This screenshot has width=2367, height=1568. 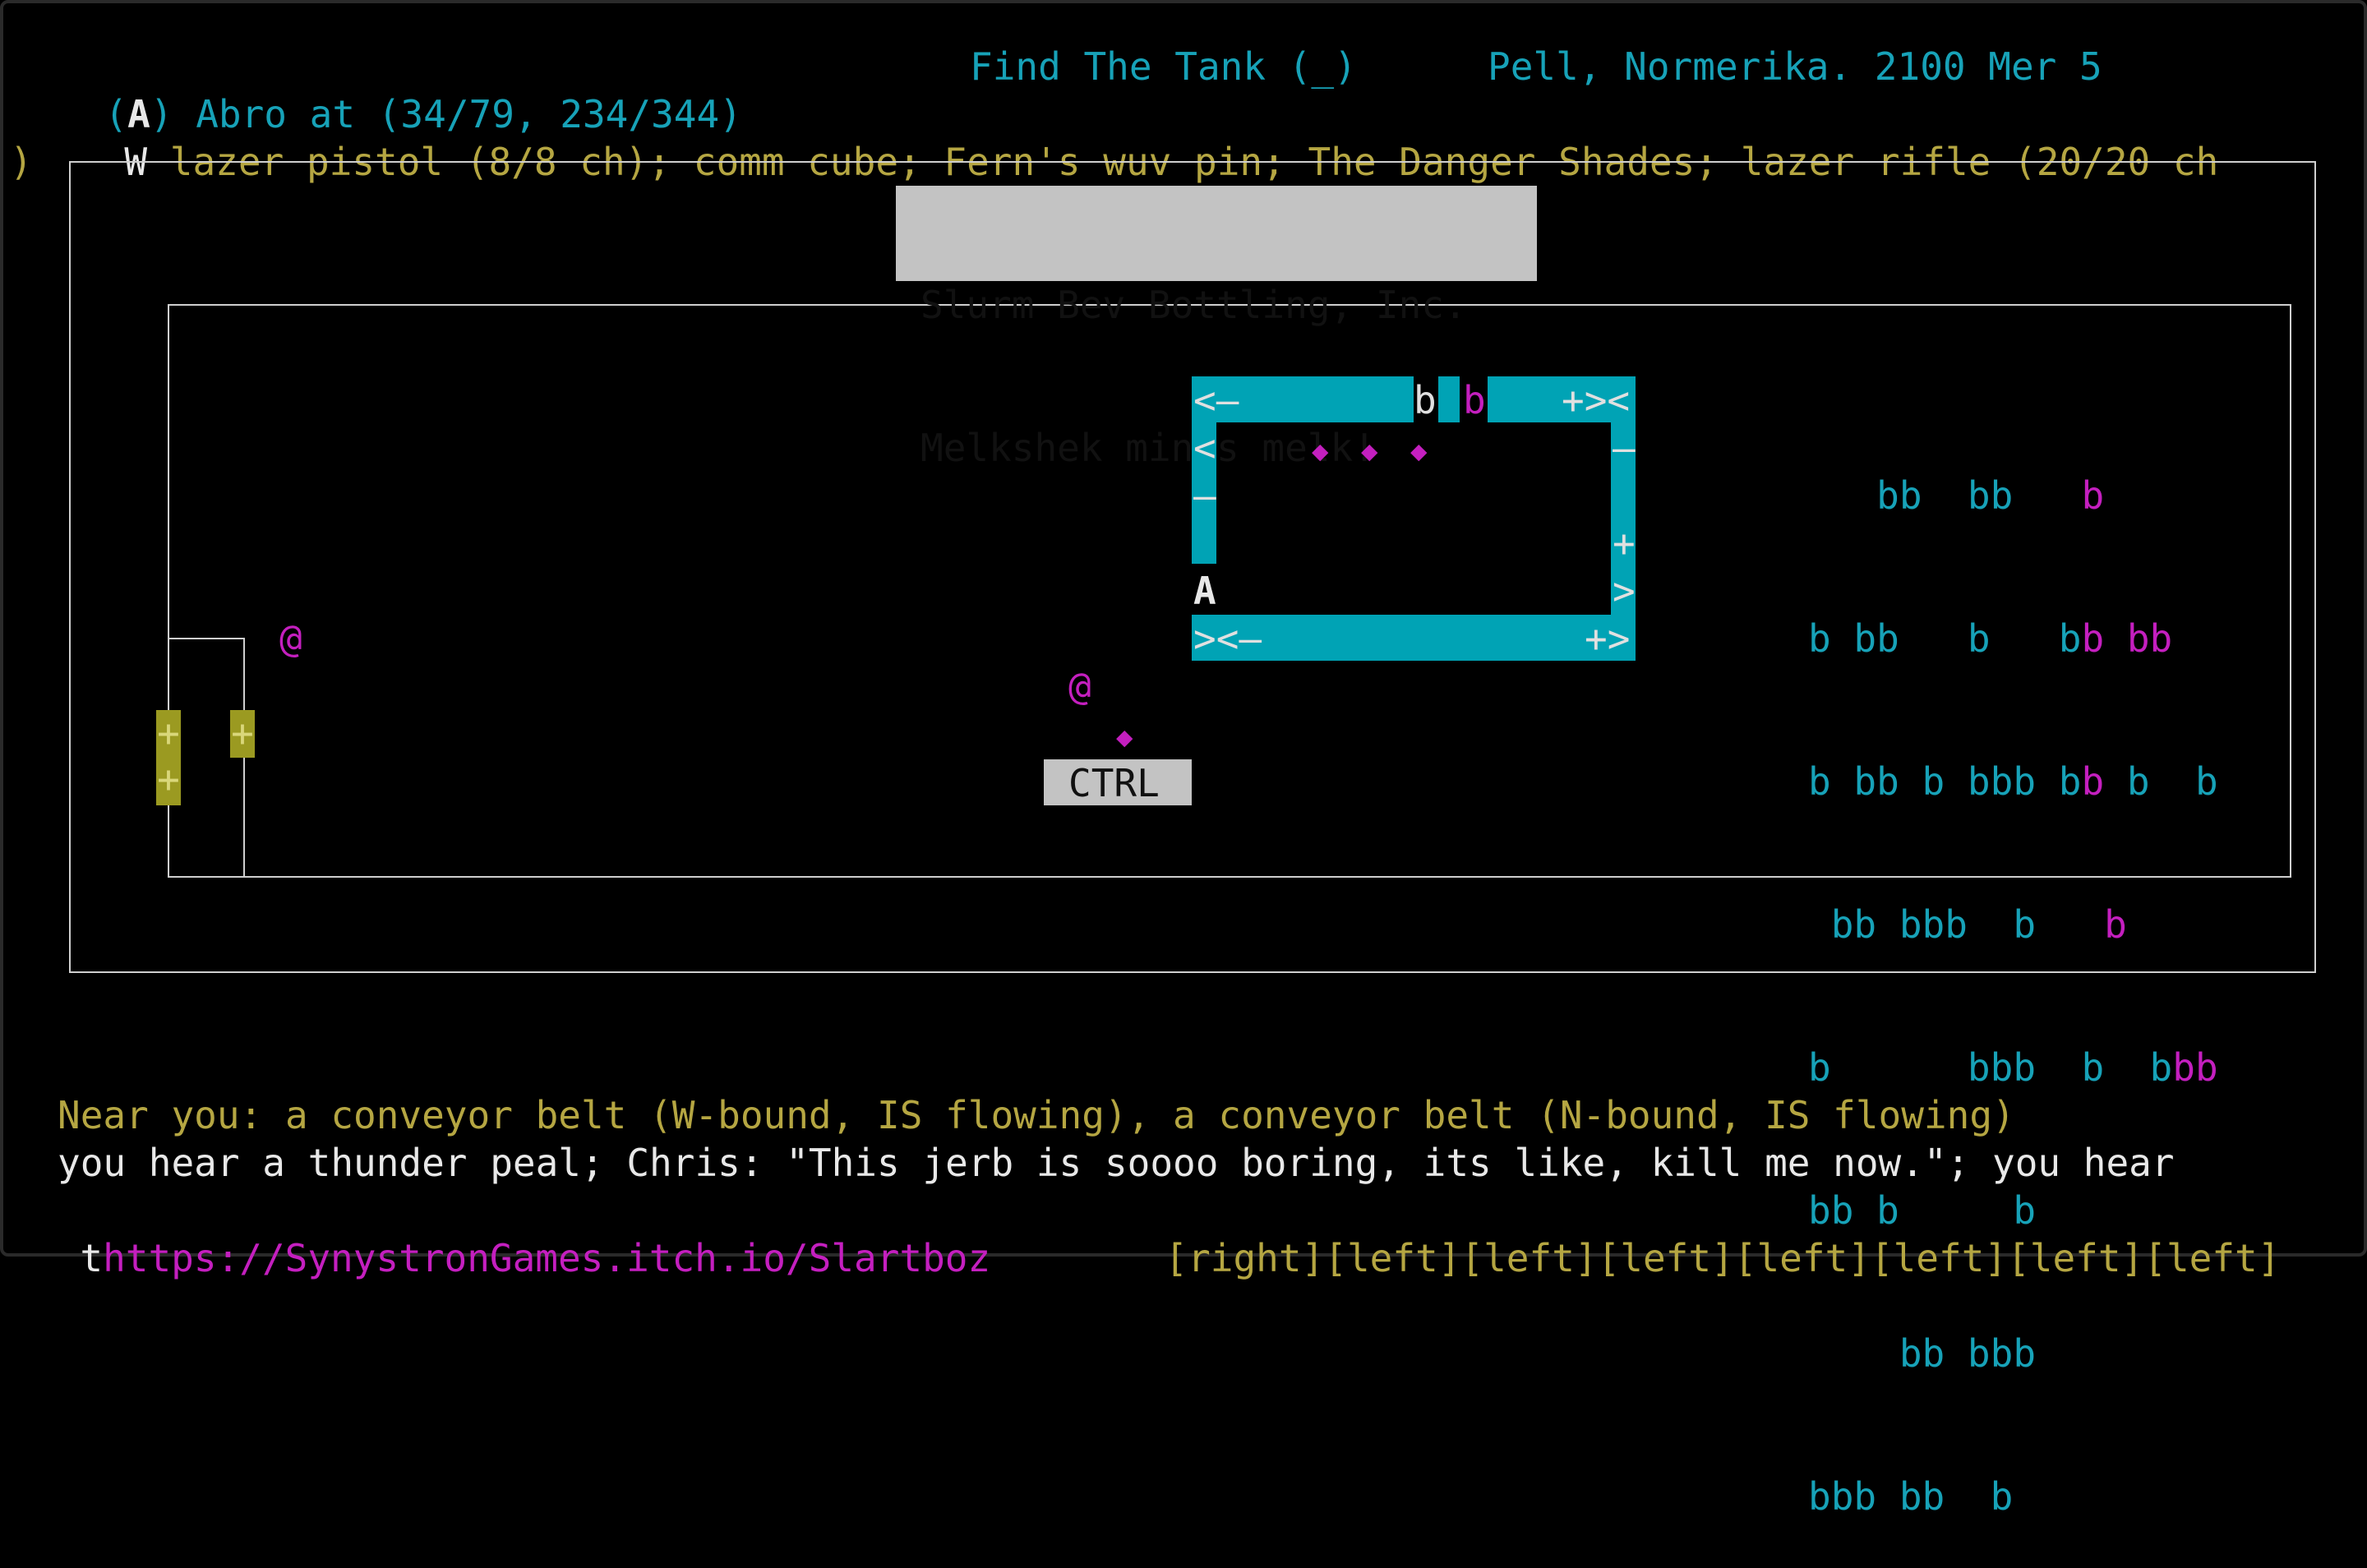 I want to click on belt-bottom-left-arrows: ><–, so click(x=1227, y=638).